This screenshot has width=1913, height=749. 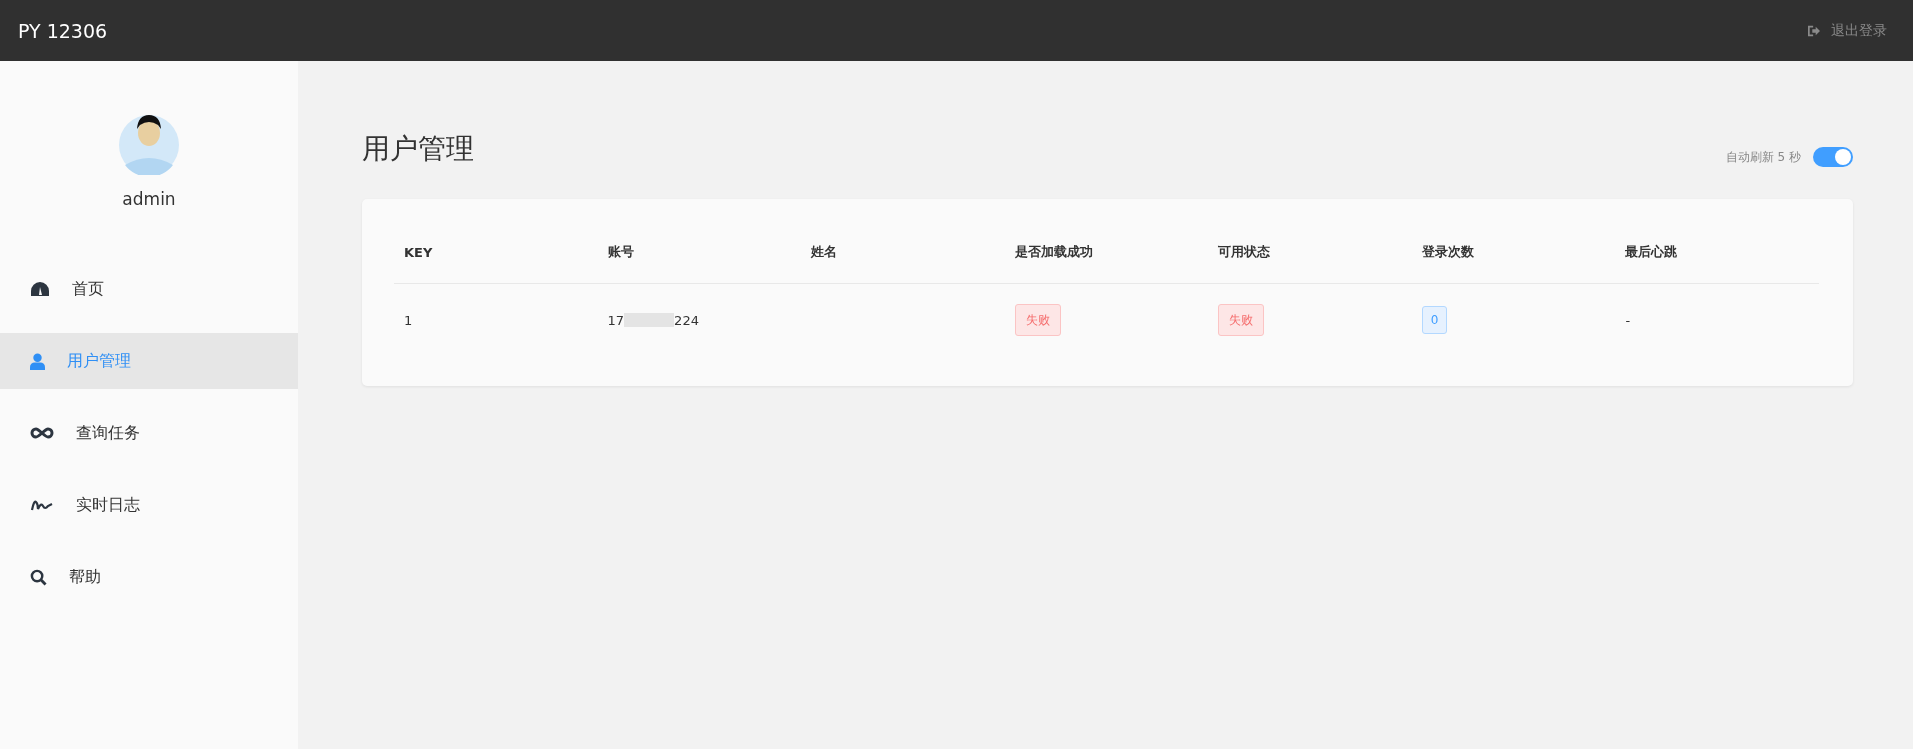 I want to click on app-title: PY 12306, so click(x=63, y=30).